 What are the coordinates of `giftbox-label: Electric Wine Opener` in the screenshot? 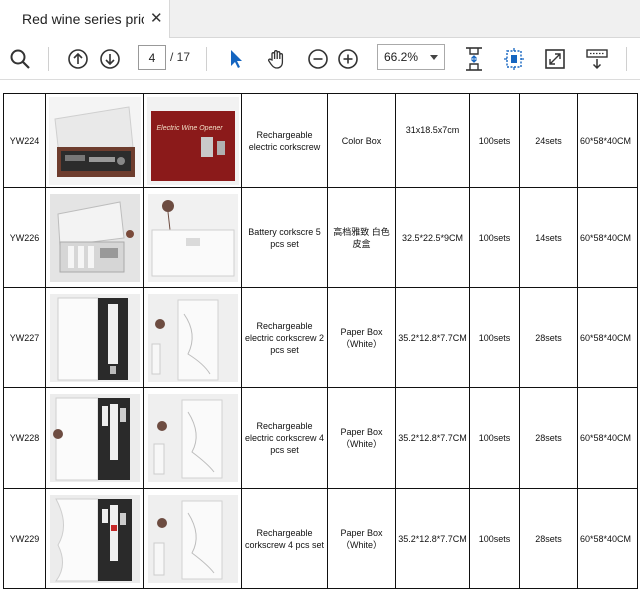 It's located at (189, 128).